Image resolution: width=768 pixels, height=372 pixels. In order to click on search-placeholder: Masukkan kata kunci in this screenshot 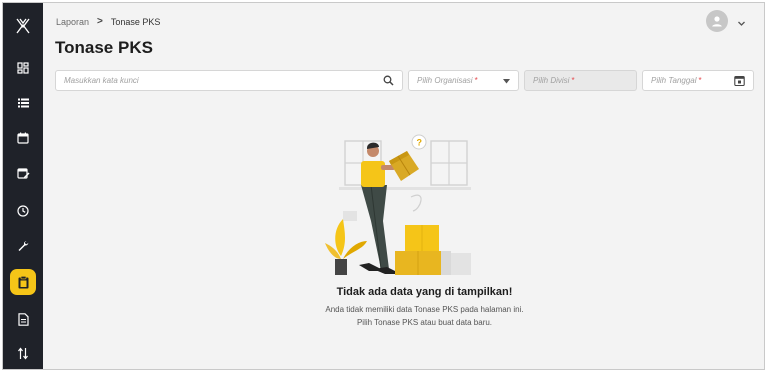, I will do `click(101, 80)`.